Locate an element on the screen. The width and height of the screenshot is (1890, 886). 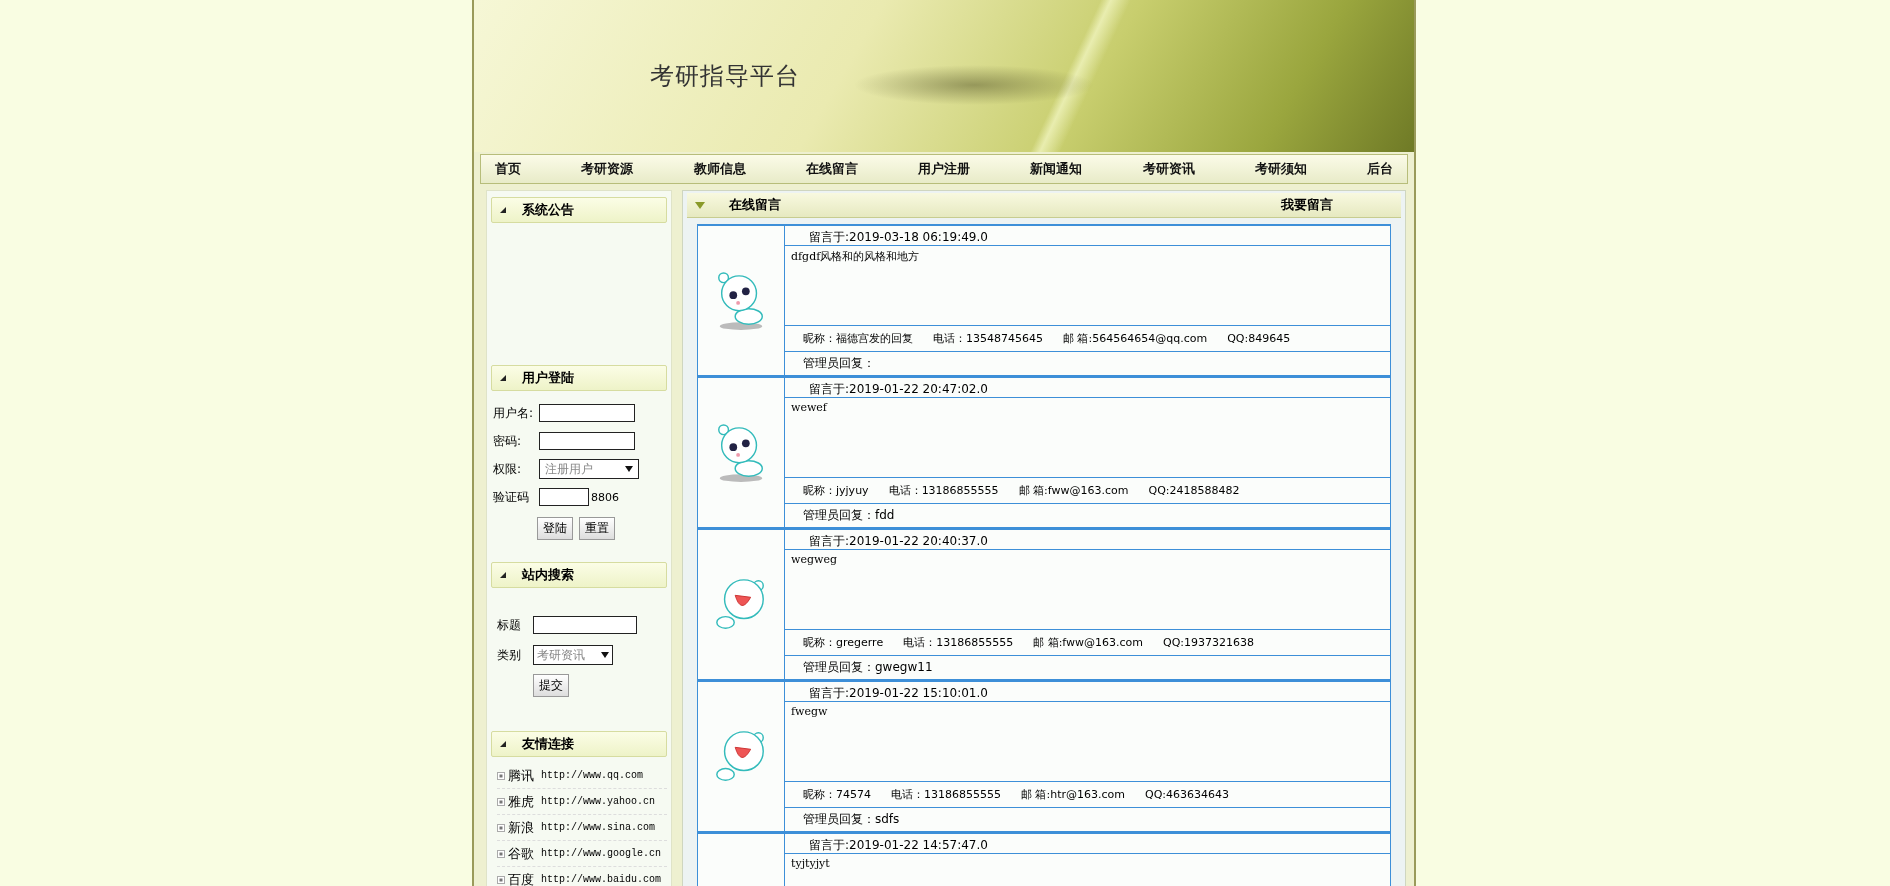
leave-message-link: 我要留言 is located at coordinates (1307, 205).